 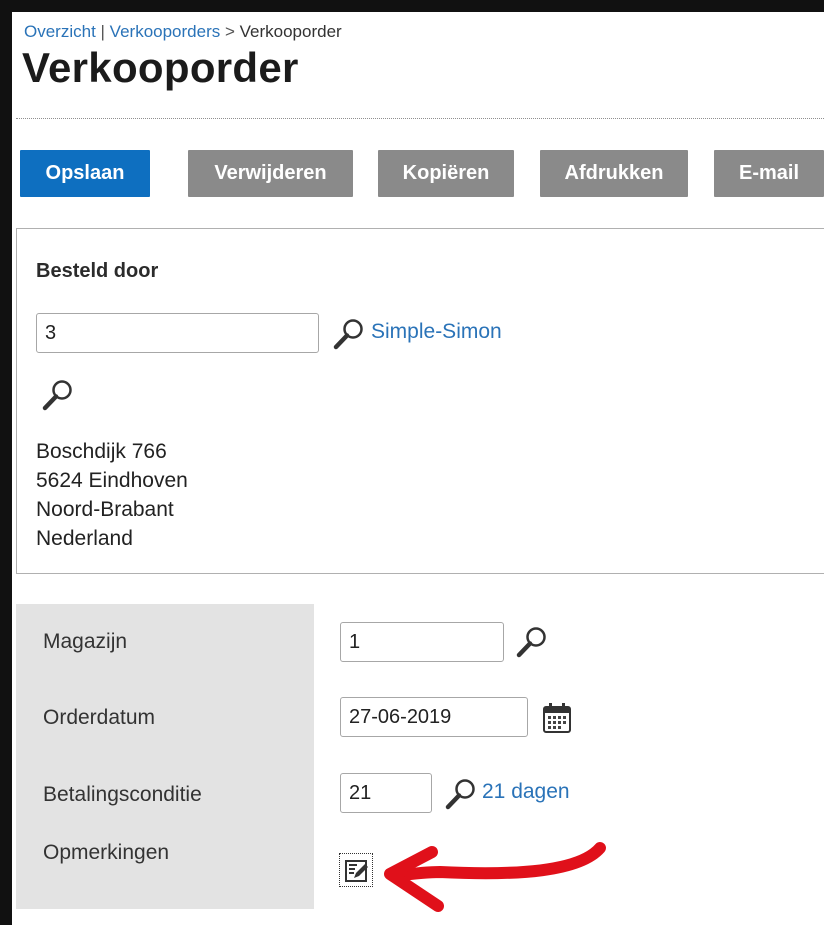 What do you see at coordinates (526, 792) in the screenshot?
I see `payment-term-link: 21 dagen` at bounding box center [526, 792].